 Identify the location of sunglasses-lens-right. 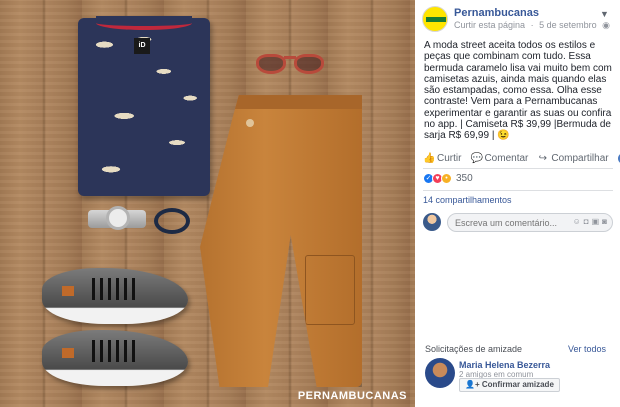
(309, 64).